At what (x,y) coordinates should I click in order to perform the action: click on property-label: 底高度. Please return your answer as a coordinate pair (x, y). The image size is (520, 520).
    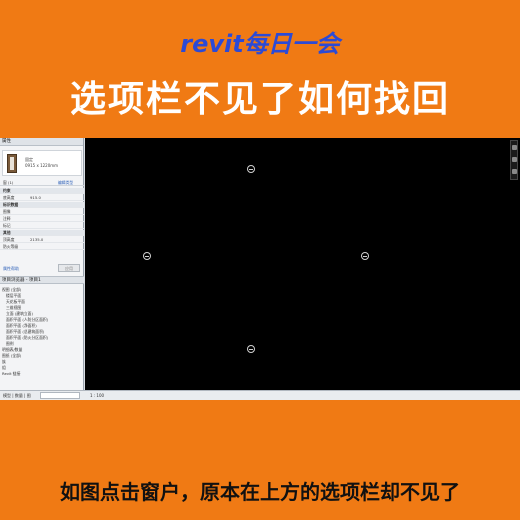
    Looking at the image, I should click on (9, 197).